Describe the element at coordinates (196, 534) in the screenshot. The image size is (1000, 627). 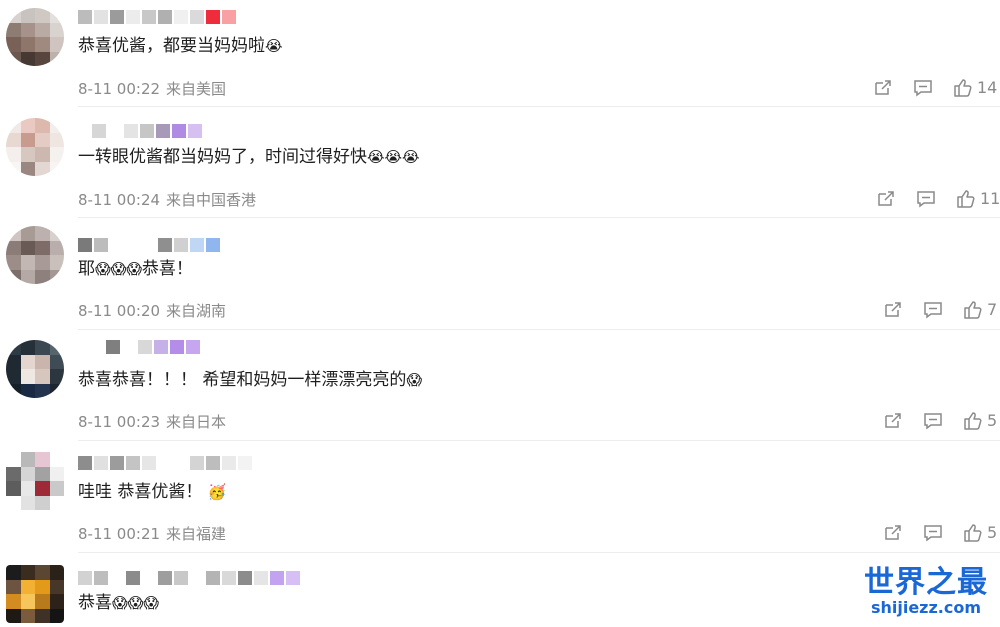
I see `location: 来自福建` at that location.